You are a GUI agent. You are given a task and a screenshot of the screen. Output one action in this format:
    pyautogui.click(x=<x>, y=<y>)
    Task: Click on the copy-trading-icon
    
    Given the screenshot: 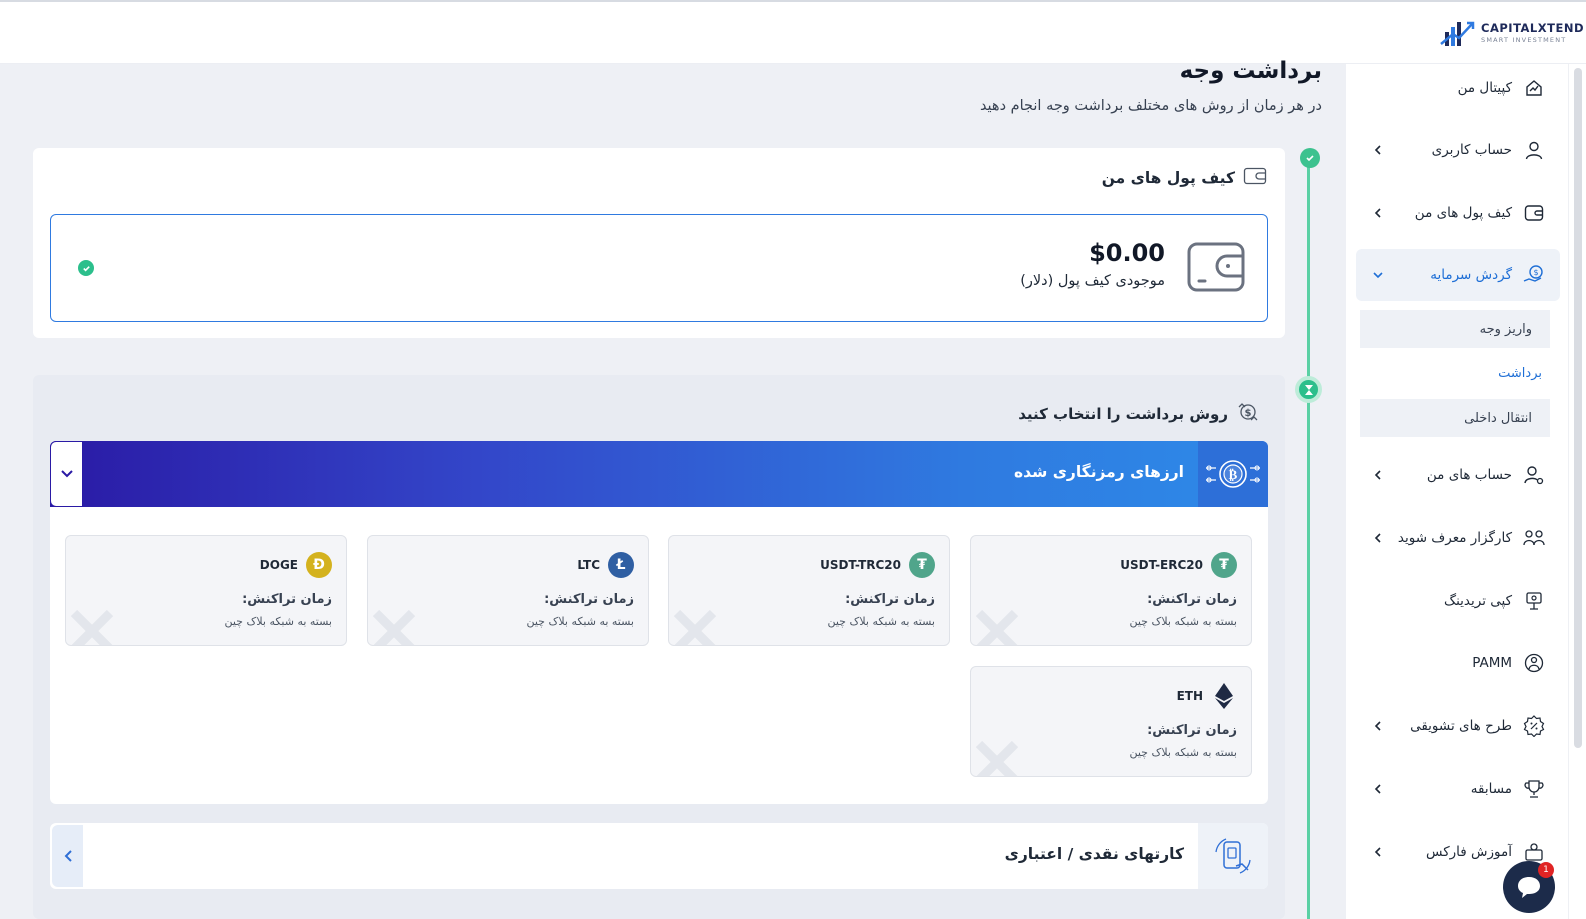 What is the action you would take?
    pyautogui.click(x=1534, y=601)
    